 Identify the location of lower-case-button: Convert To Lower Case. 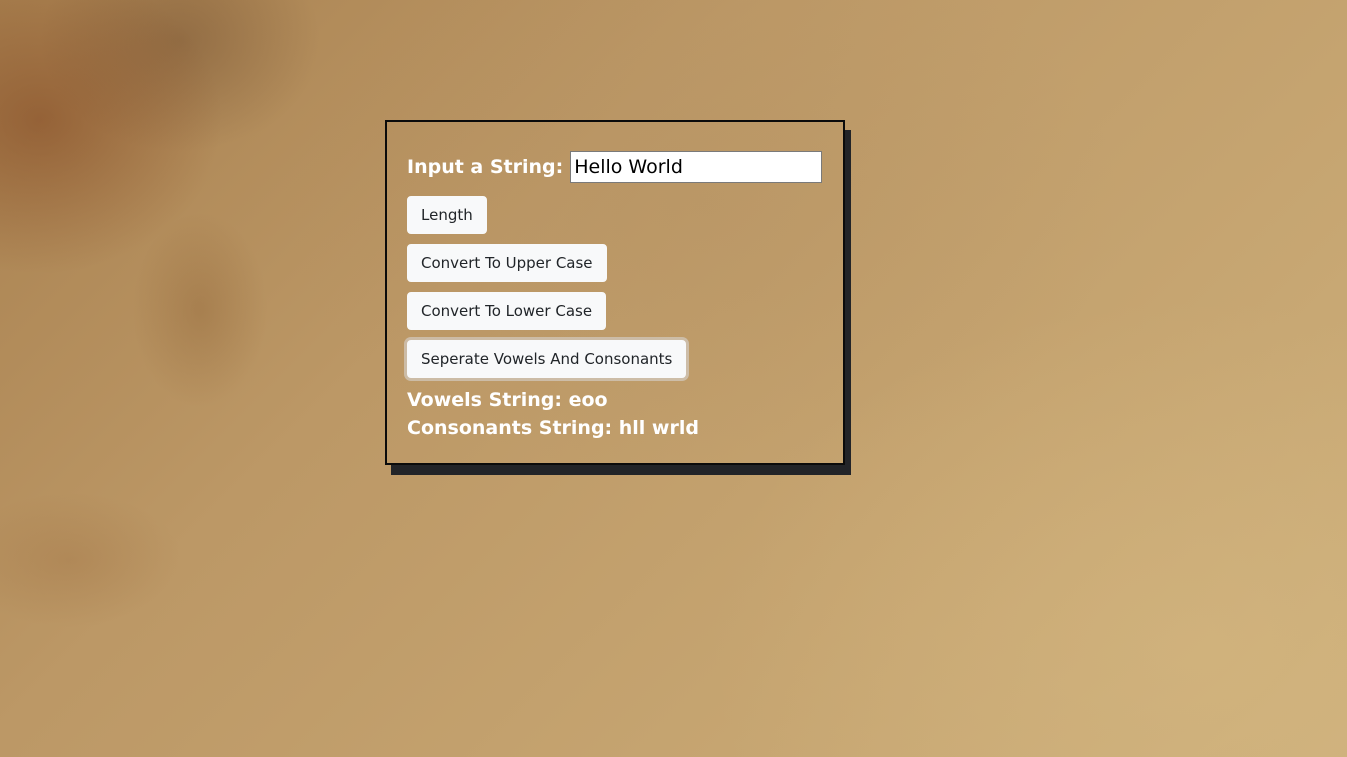
(507, 311).